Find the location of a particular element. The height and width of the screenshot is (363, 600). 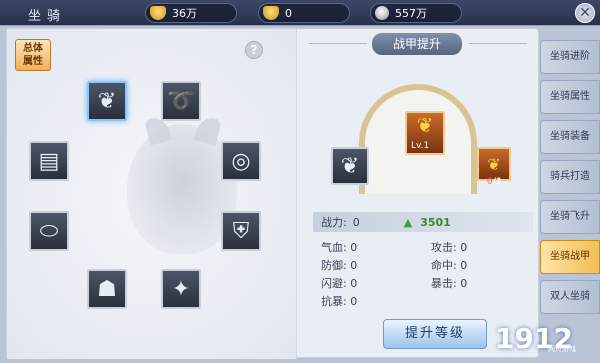

material-slot: ❦ is located at coordinates (494, 164).